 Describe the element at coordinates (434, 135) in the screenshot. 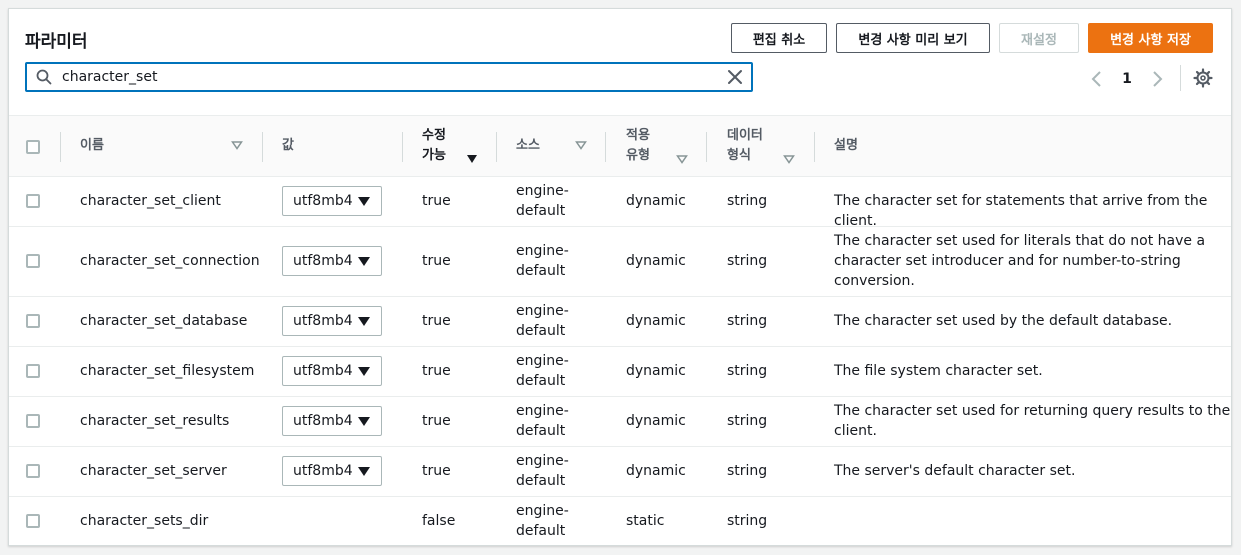

I see `column-modifiable-line1: 수정` at that location.